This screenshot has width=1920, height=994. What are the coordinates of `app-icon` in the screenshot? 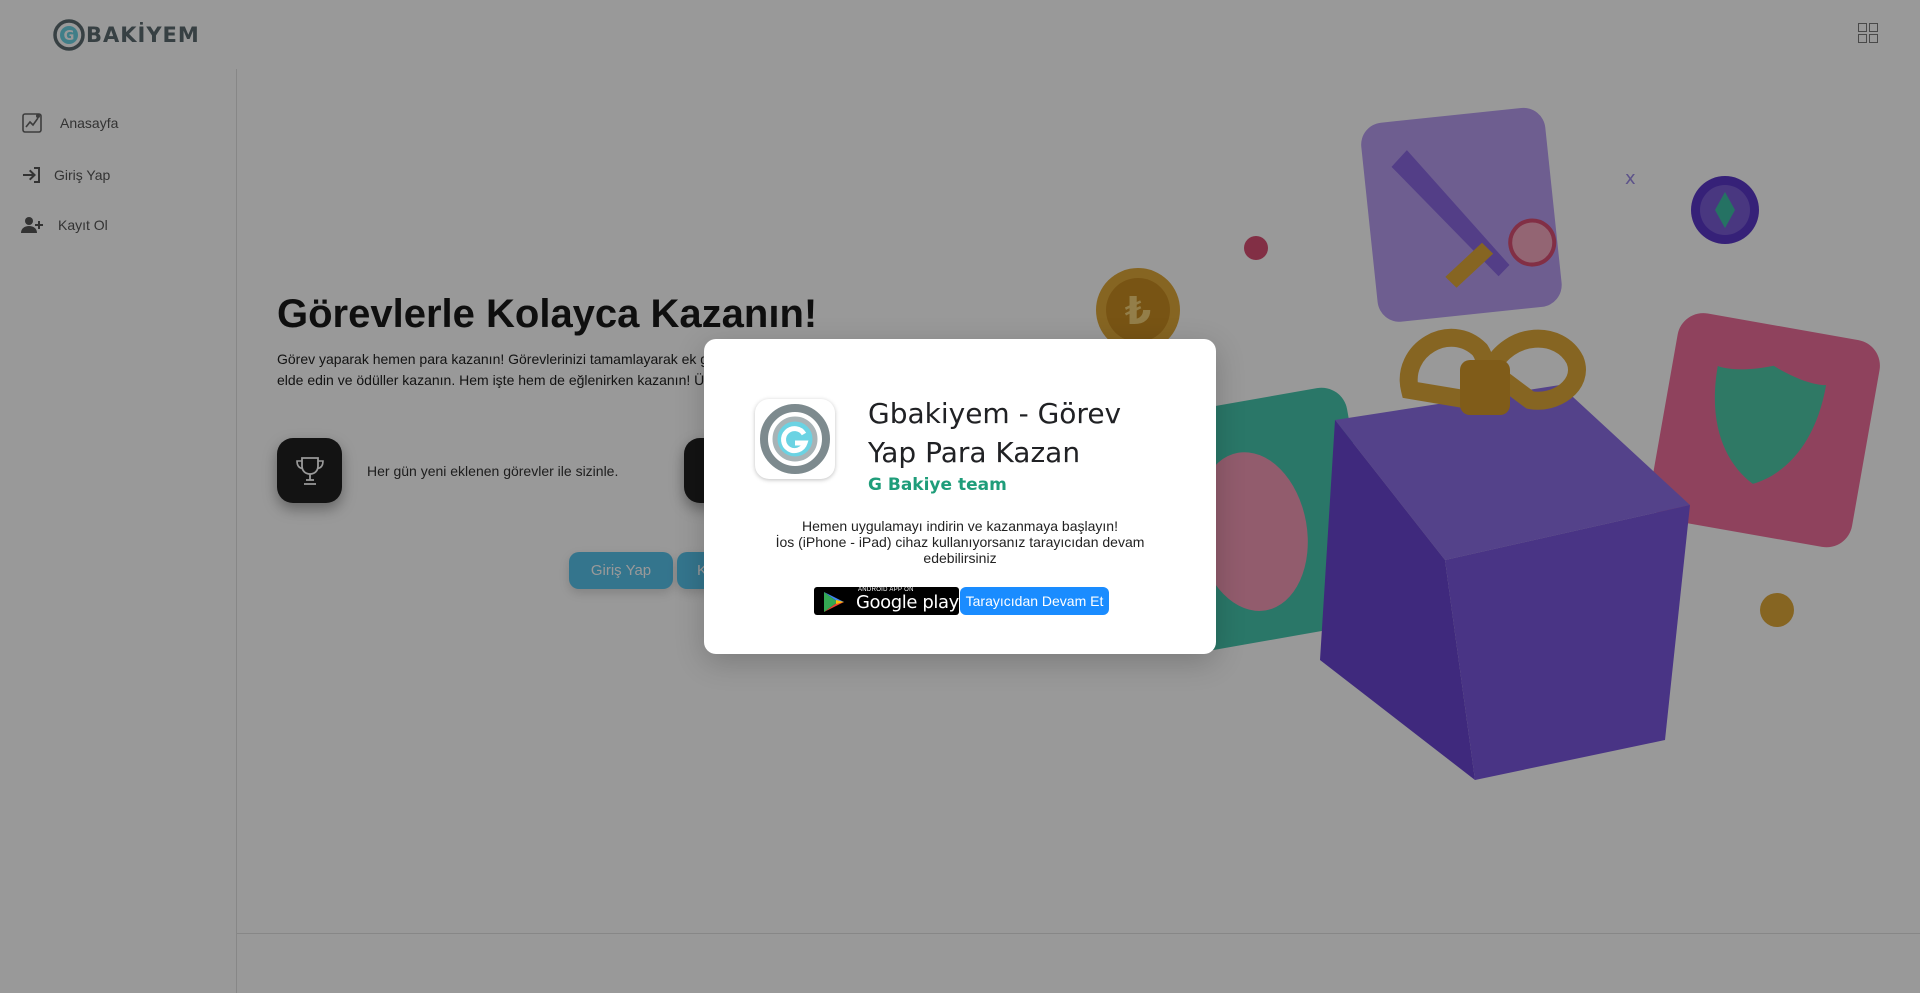 It's located at (795, 439).